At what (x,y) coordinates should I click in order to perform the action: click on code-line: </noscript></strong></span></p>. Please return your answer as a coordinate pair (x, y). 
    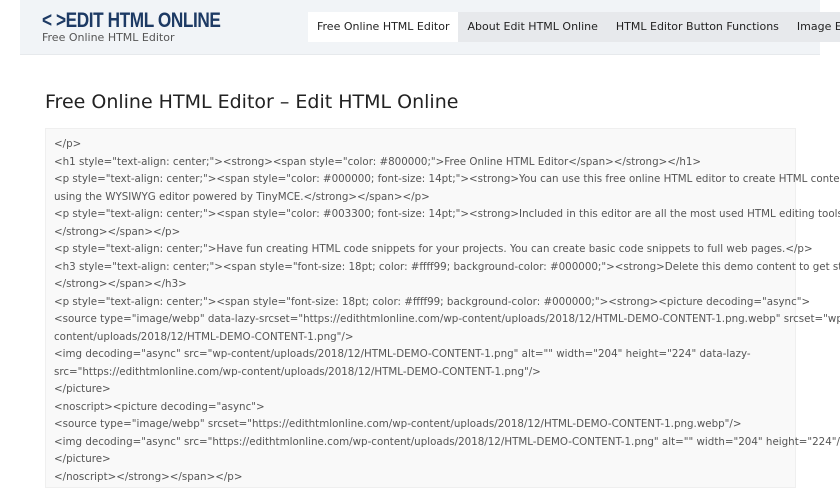
    Looking at the image, I should click on (148, 476).